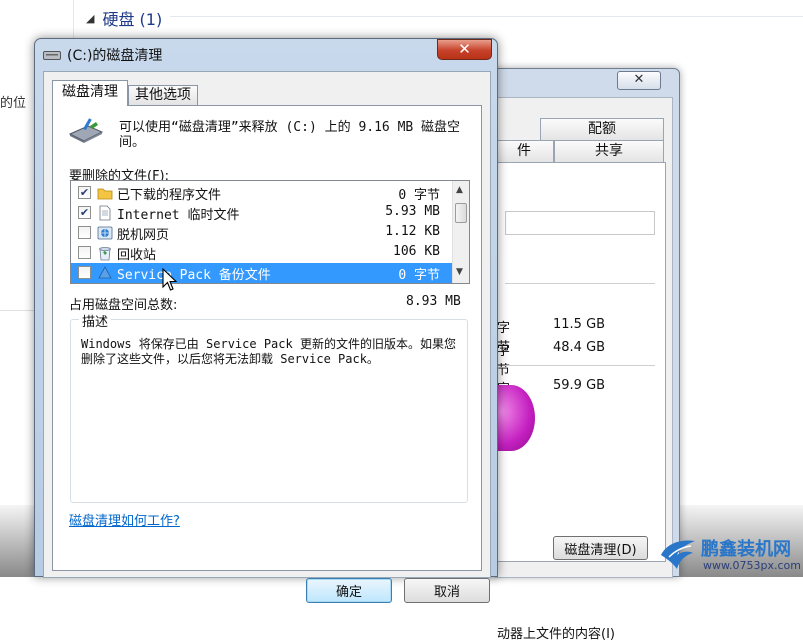 Image resolution: width=803 pixels, height=642 pixels. Describe the element at coordinates (132, 19) in the screenshot. I see `hard-disk-group-label: 硬盘 (1)` at that location.